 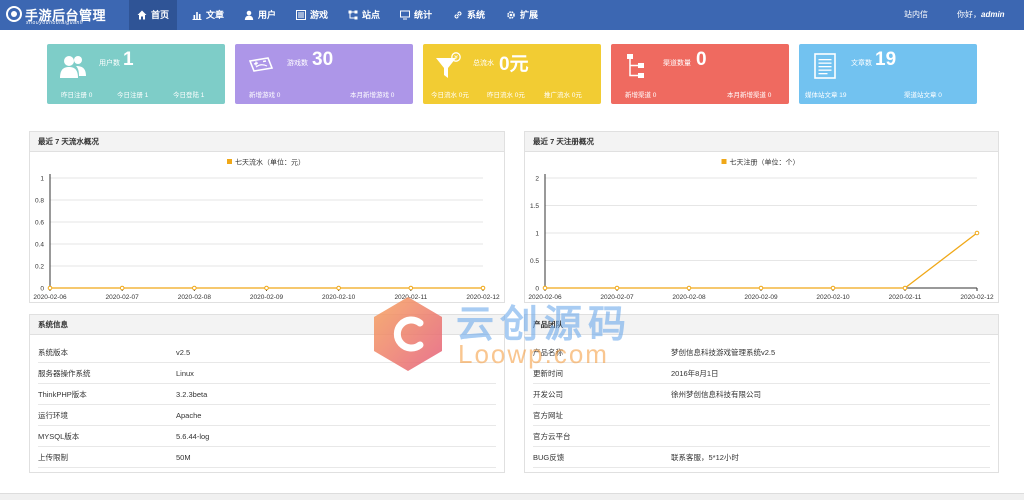 What do you see at coordinates (534, 206) in the screenshot?
I see `y-tick-label: 1.5` at bounding box center [534, 206].